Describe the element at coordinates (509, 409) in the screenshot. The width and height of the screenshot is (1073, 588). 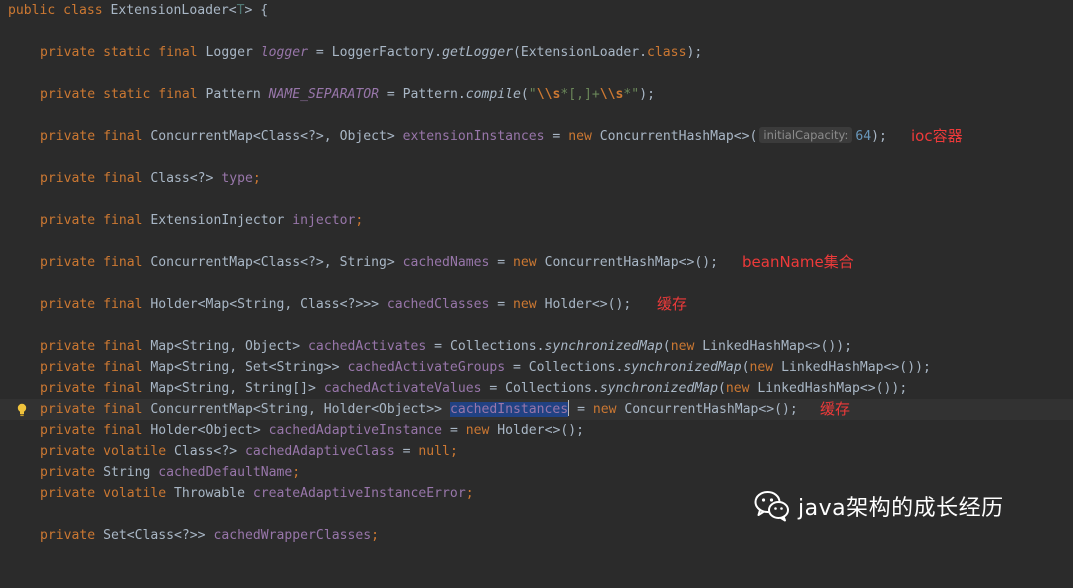
I see `selected-identifier: cachedInstances` at that location.